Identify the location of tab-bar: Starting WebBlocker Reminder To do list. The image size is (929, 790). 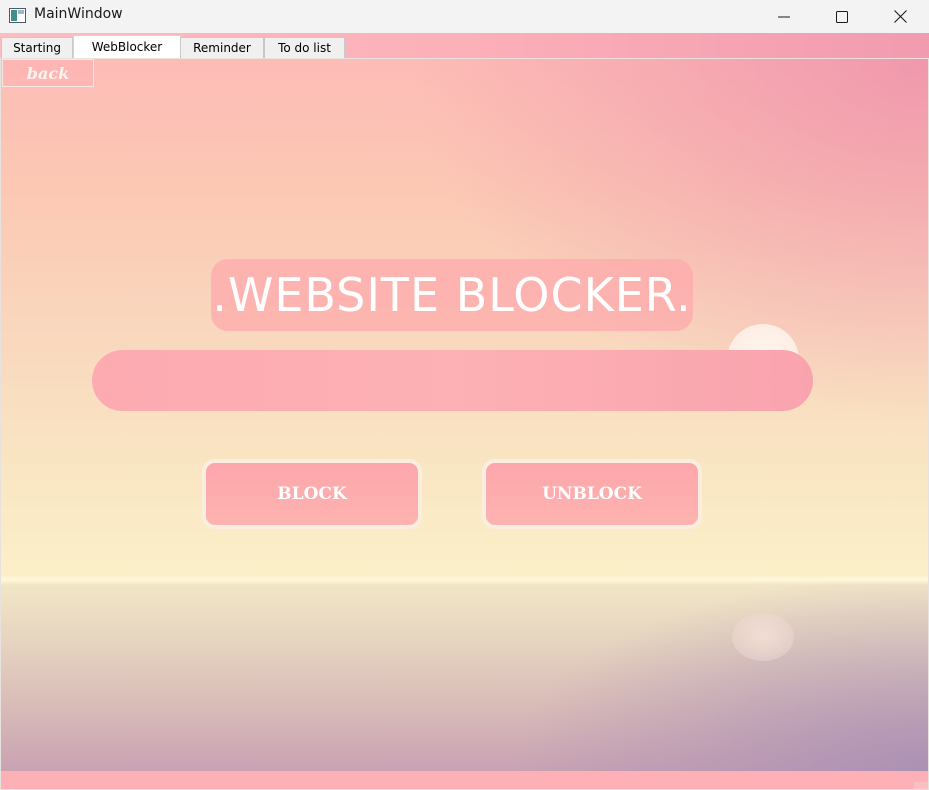
(464, 45).